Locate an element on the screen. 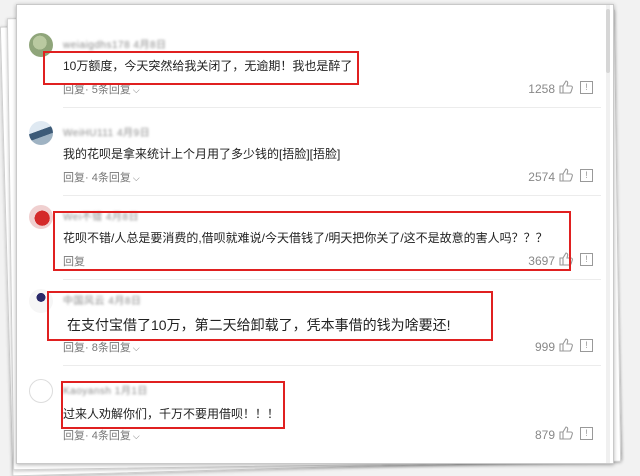 The height and width of the screenshot is (476, 640). scrollbar-track is located at coordinates (608, 234).